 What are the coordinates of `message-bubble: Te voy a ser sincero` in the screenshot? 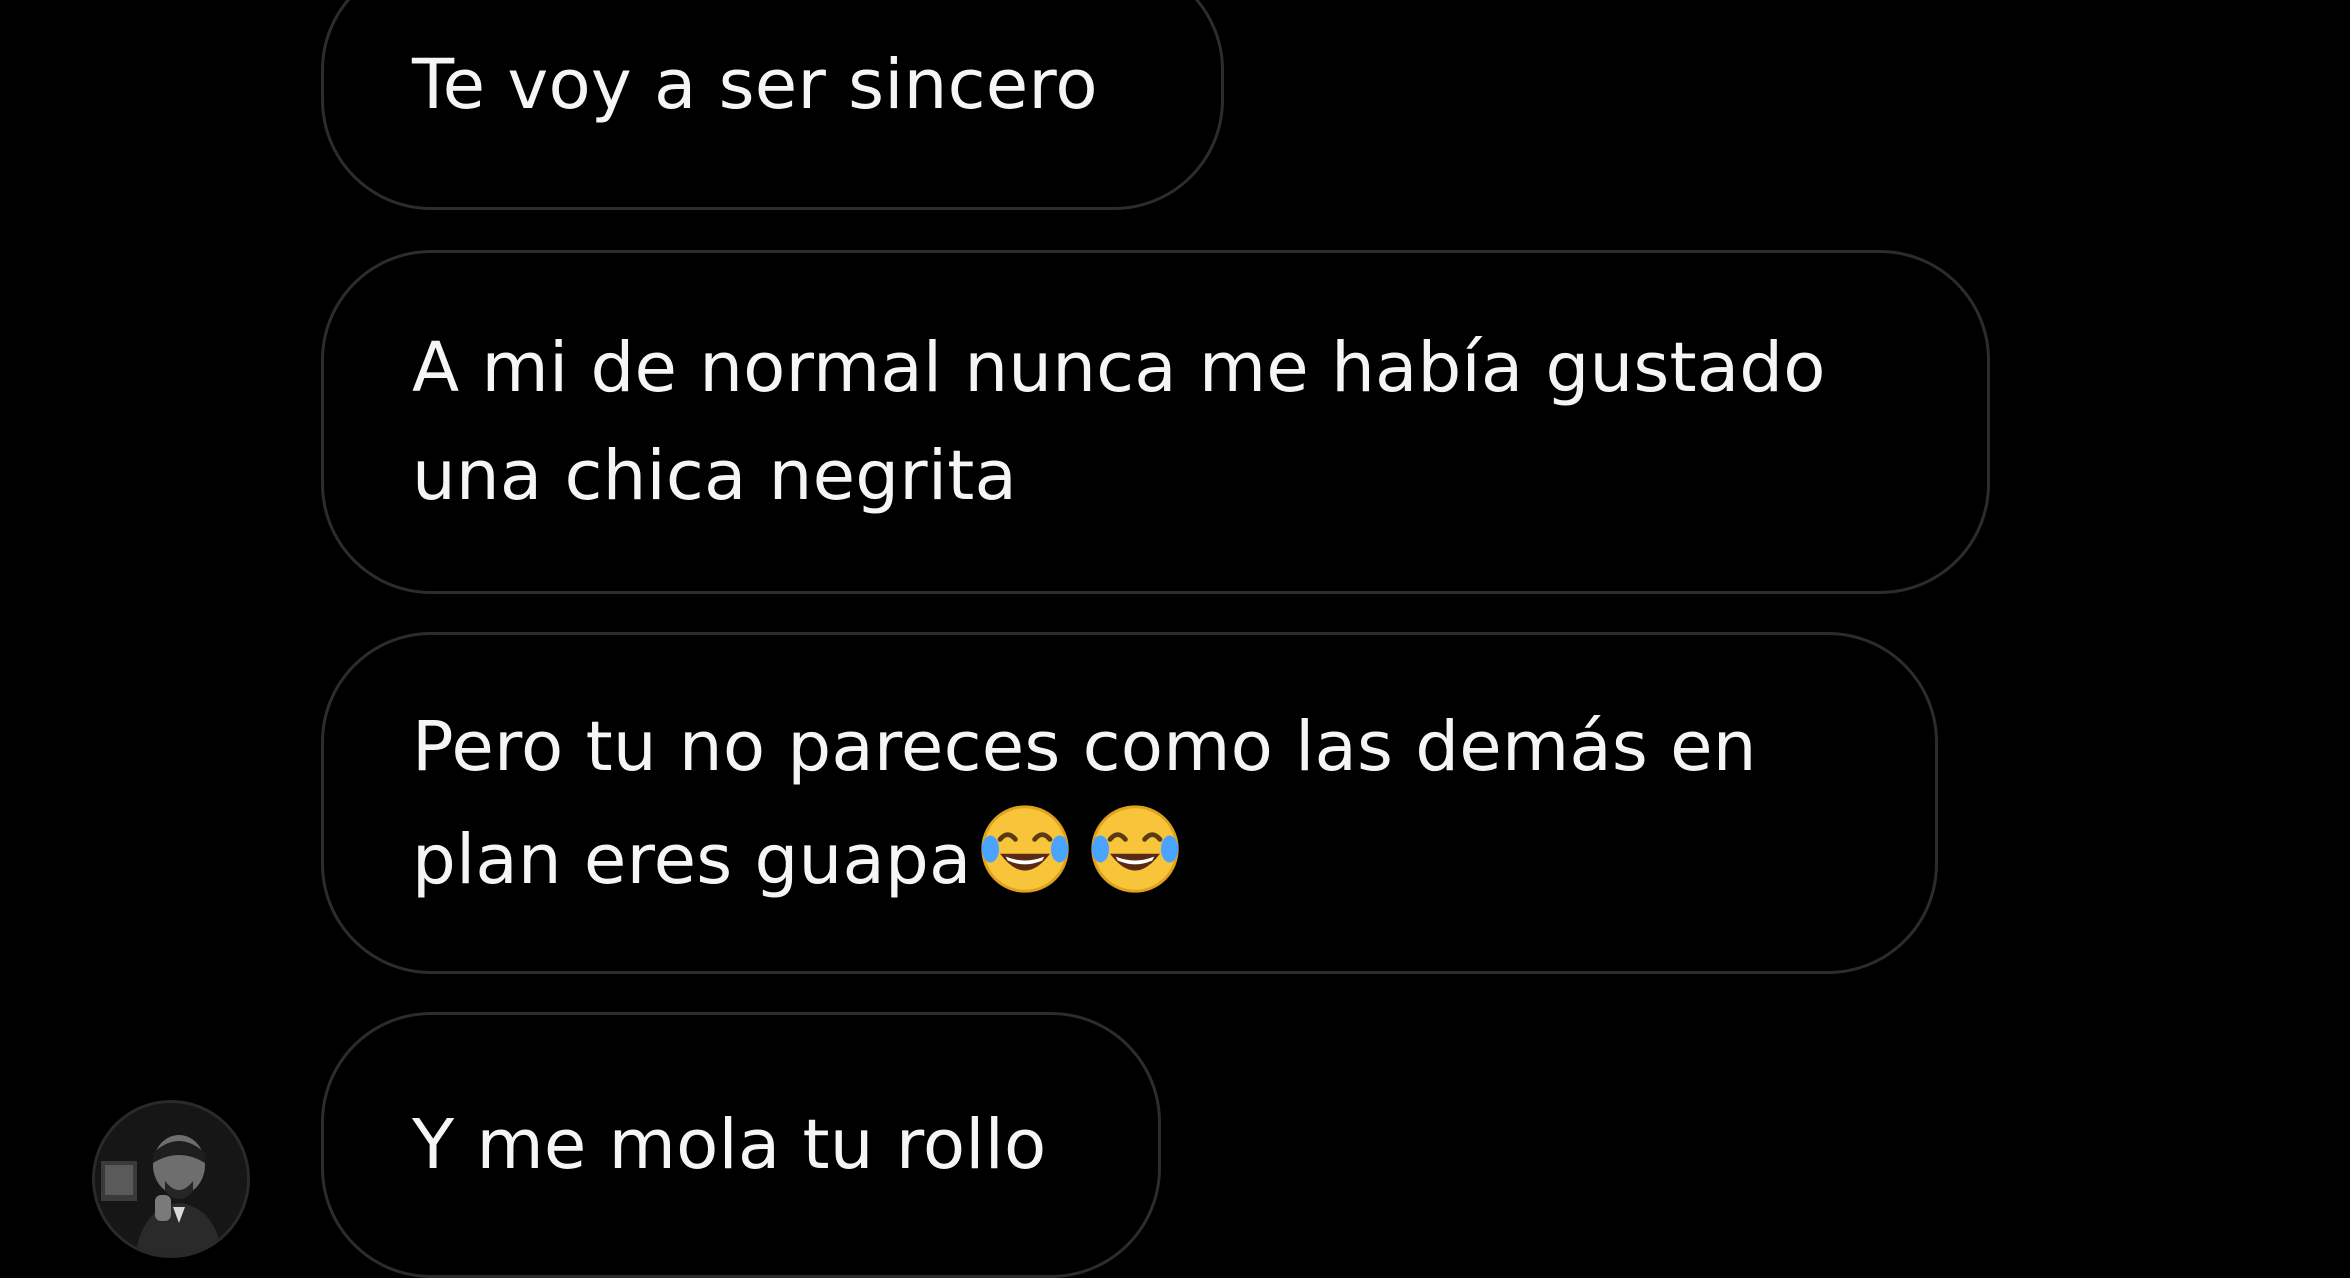 It's located at (772, 105).